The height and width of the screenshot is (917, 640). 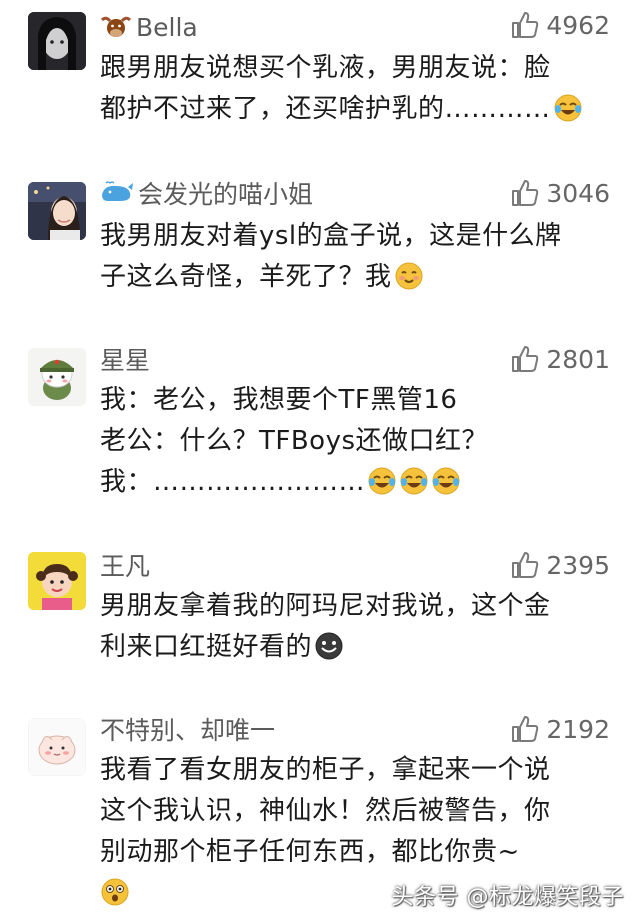 What do you see at coordinates (279, 400) in the screenshot?
I see `comment-line: 我：老公，我想要个TF黑管16` at bounding box center [279, 400].